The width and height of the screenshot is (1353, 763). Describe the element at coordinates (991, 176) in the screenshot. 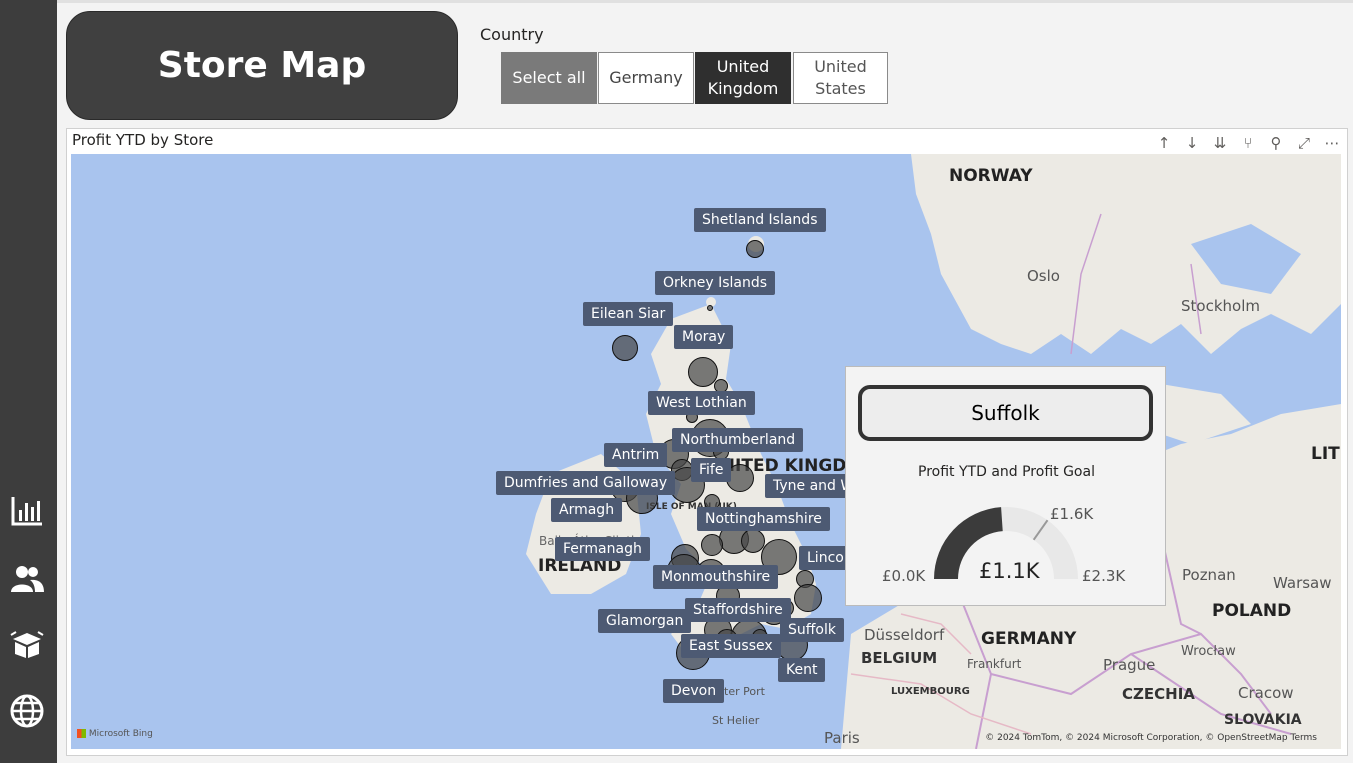

I see `map-label-norway: NORWAY` at that location.